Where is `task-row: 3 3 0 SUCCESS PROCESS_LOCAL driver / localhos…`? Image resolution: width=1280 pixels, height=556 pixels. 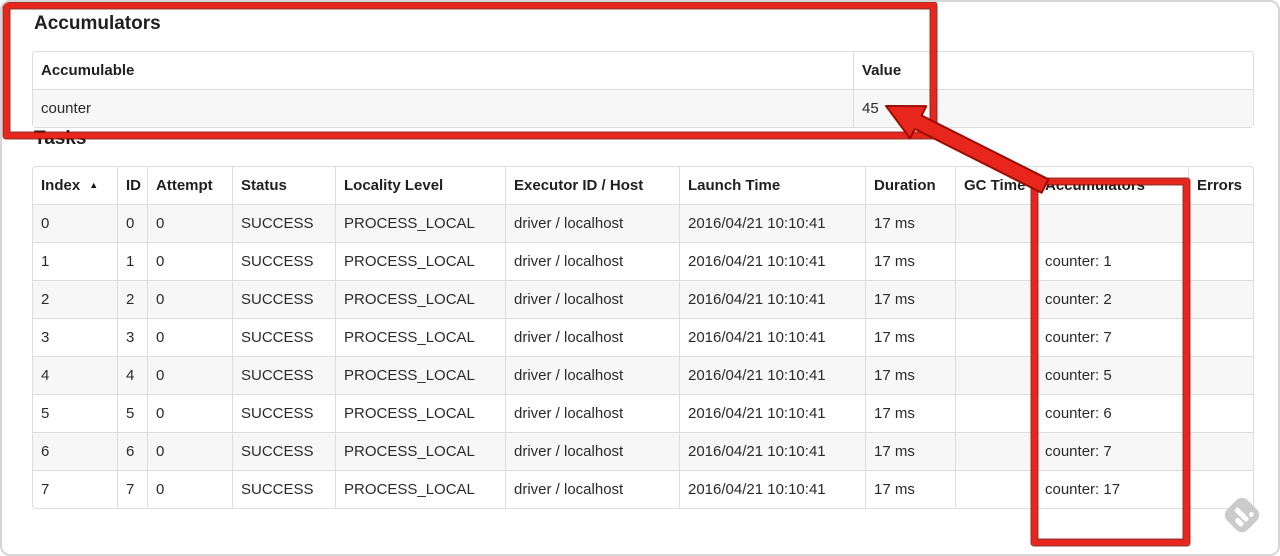
task-row: 3 3 0 SUCCESS PROCESS_LOCAL driver / localhos… is located at coordinates (643, 337).